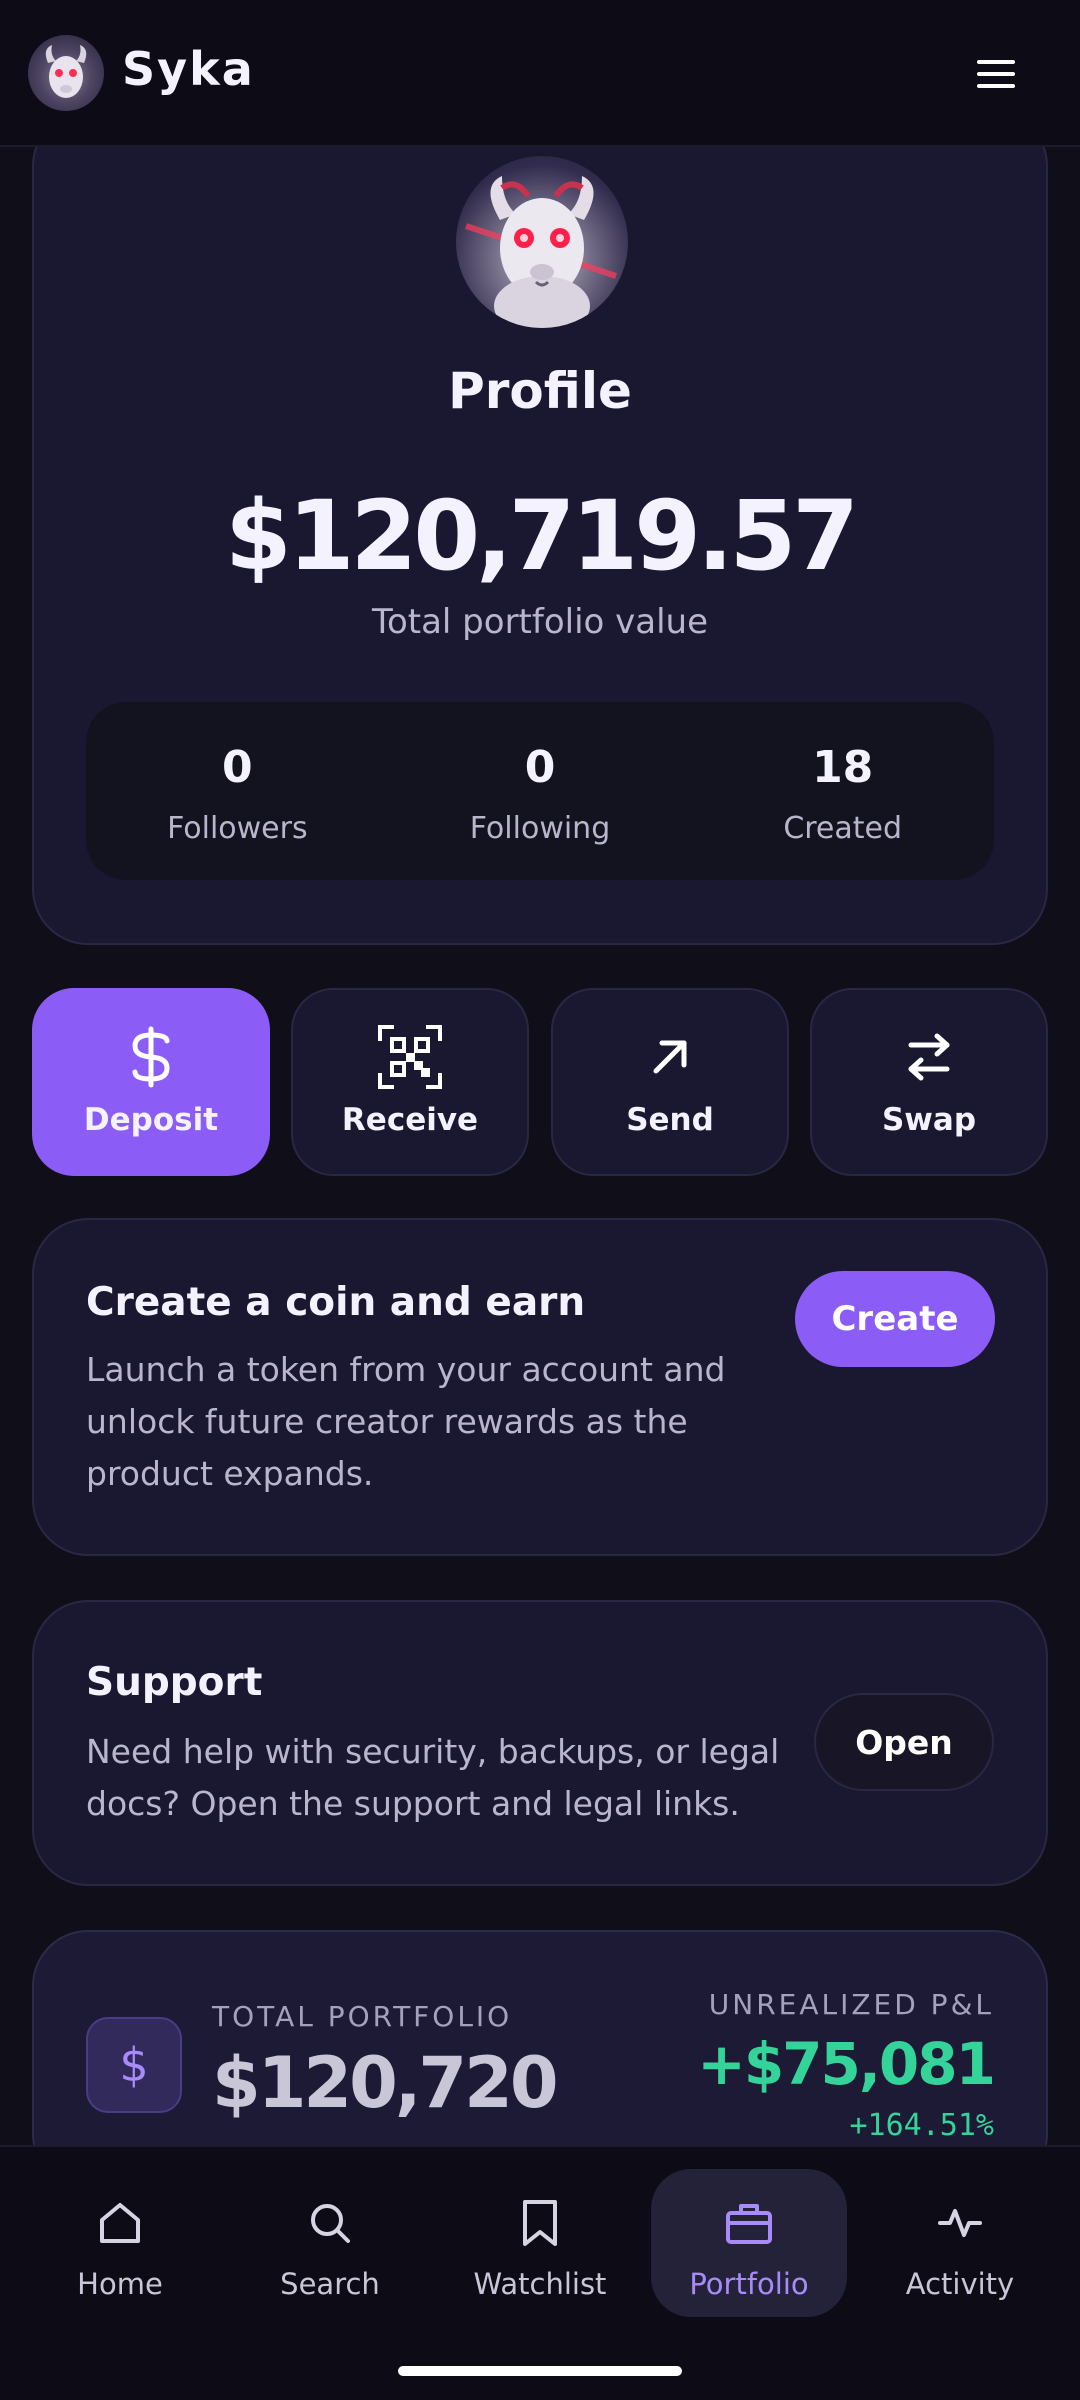  What do you see at coordinates (843, 767) in the screenshot?
I see `stat-value: 18` at bounding box center [843, 767].